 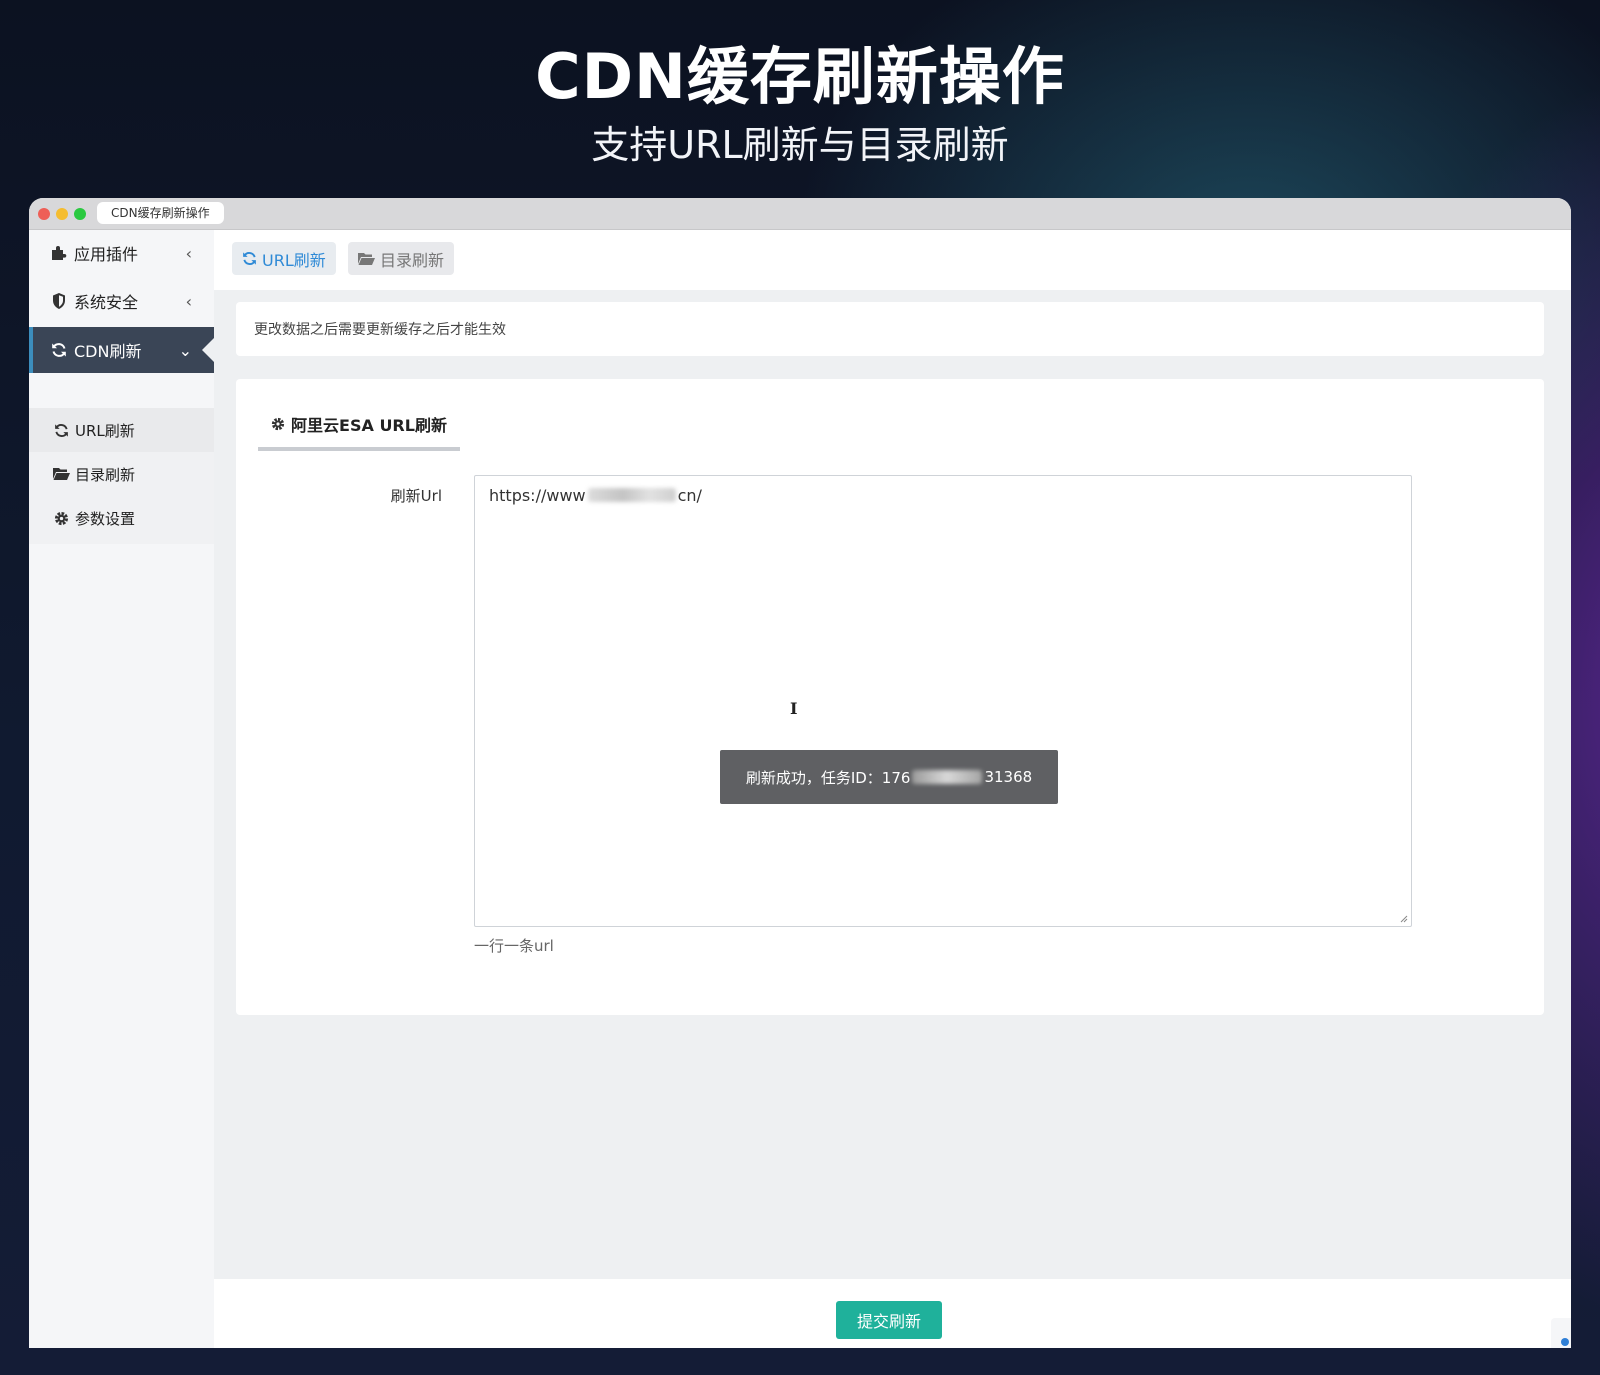 I want to click on sidebar-subitem-settings: 参数设置, so click(x=121, y=518).